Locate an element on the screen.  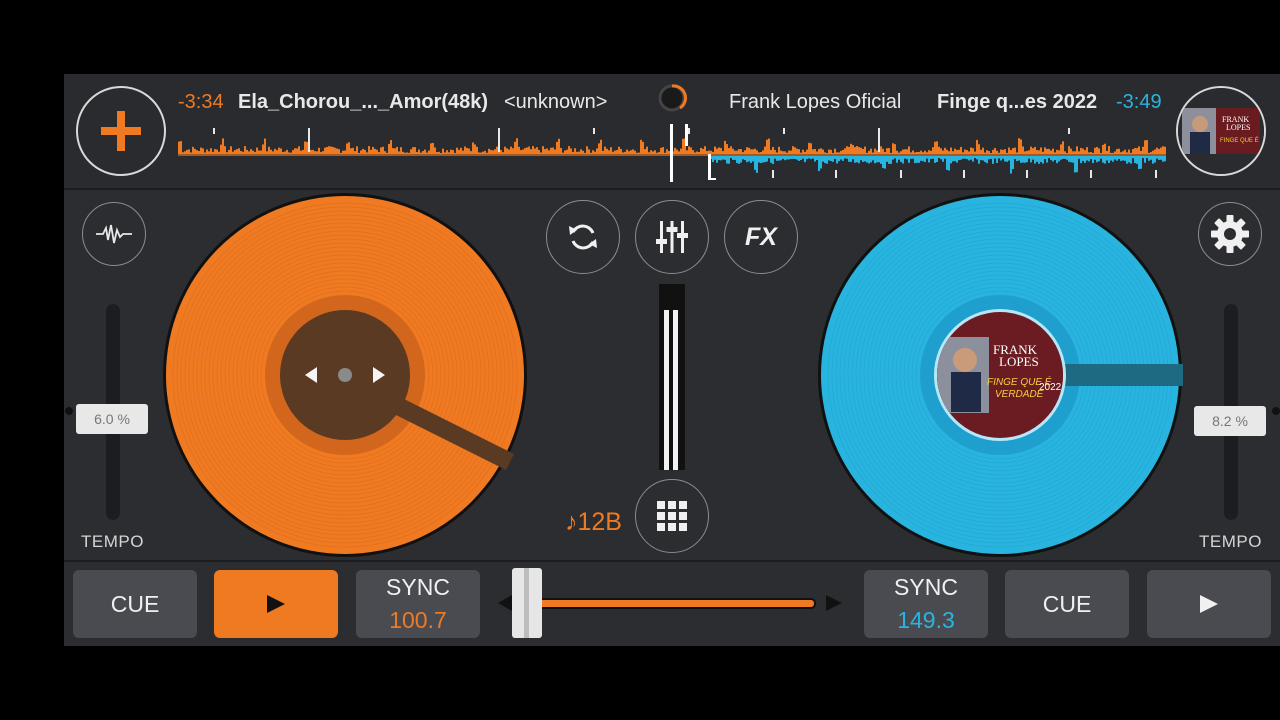
deck-a-tempo-value: 6.0 % is located at coordinates (112, 419).